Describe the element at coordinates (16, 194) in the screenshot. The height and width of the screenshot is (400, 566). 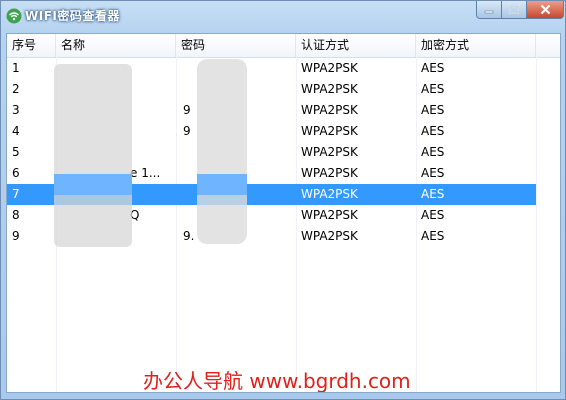
I see `cell-index: 7` at that location.